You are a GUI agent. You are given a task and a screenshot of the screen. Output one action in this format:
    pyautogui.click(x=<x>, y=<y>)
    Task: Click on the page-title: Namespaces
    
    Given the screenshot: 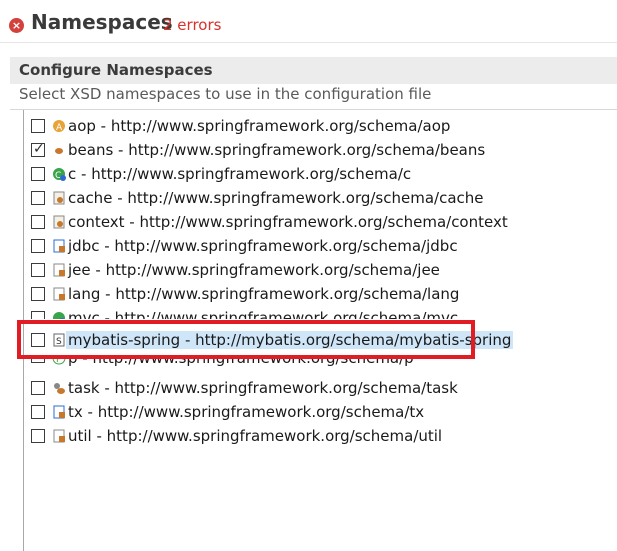 What is the action you would take?
    pyautogui.click(x=102, y=22)
    